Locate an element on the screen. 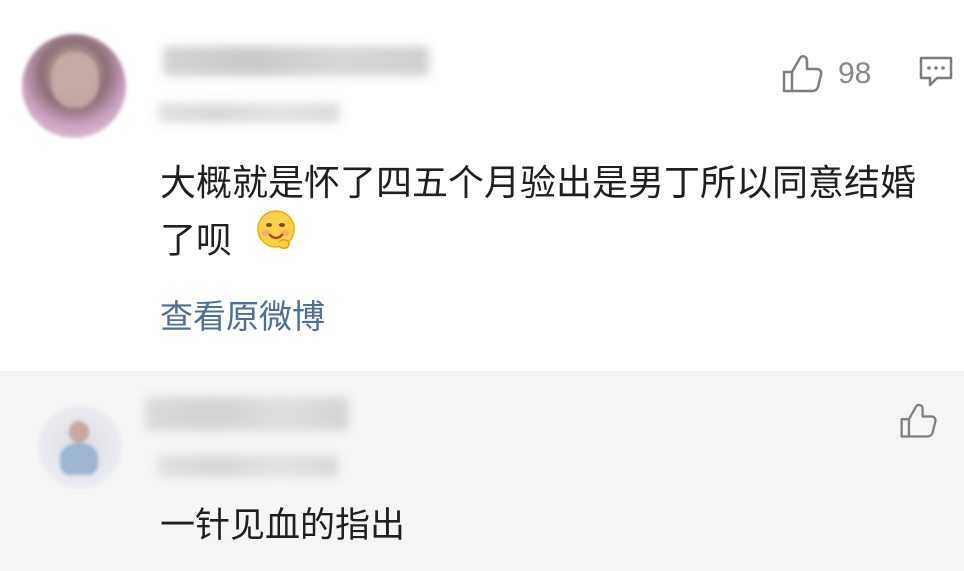 This screenshot has height=571, width=964. view-original-link: 查看原微博 is located at coordinates (242, 317).